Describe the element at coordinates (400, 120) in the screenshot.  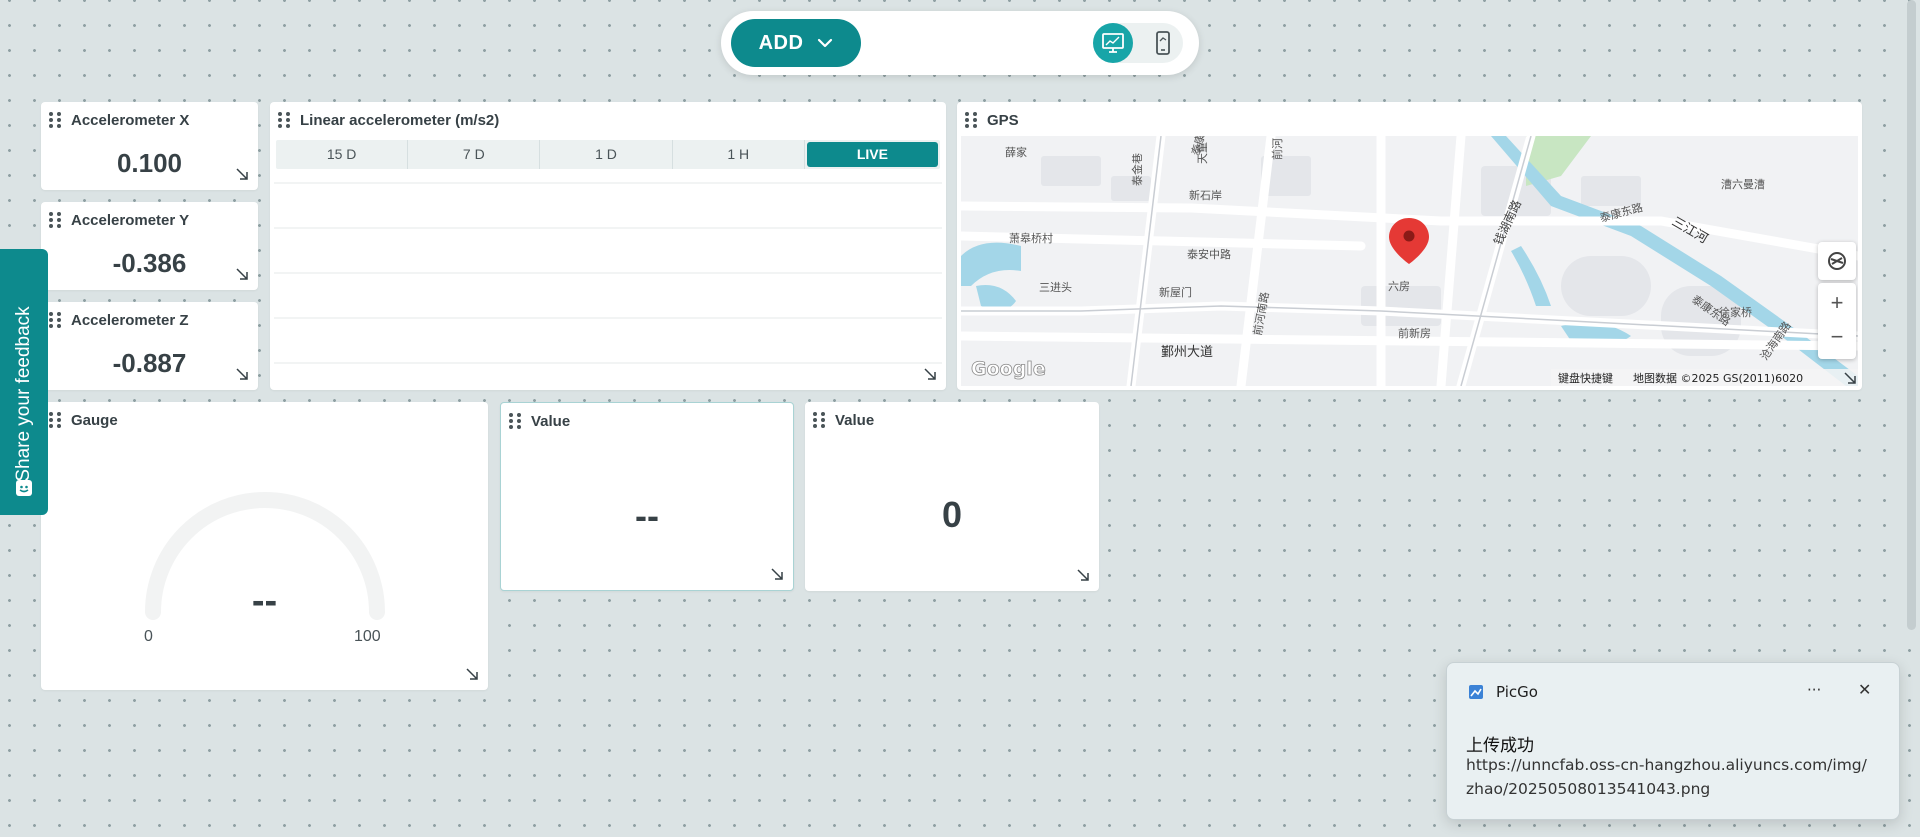
I see `widget-title: Linear accelerometer (m/s2)` at that location.